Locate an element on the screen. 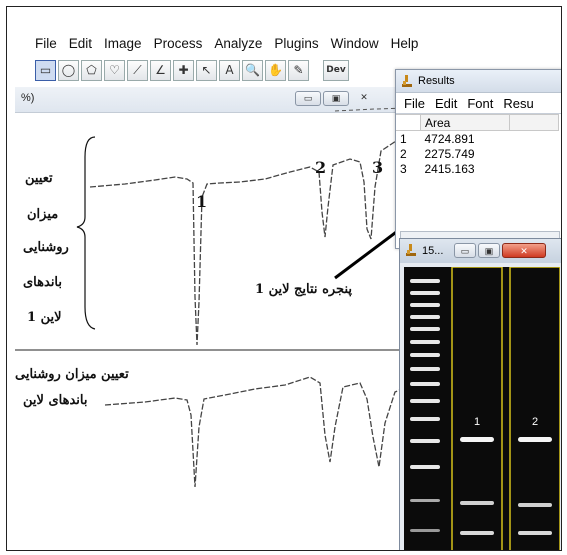  table-row: 3 2415.163 is located at coordinates (477, 168).